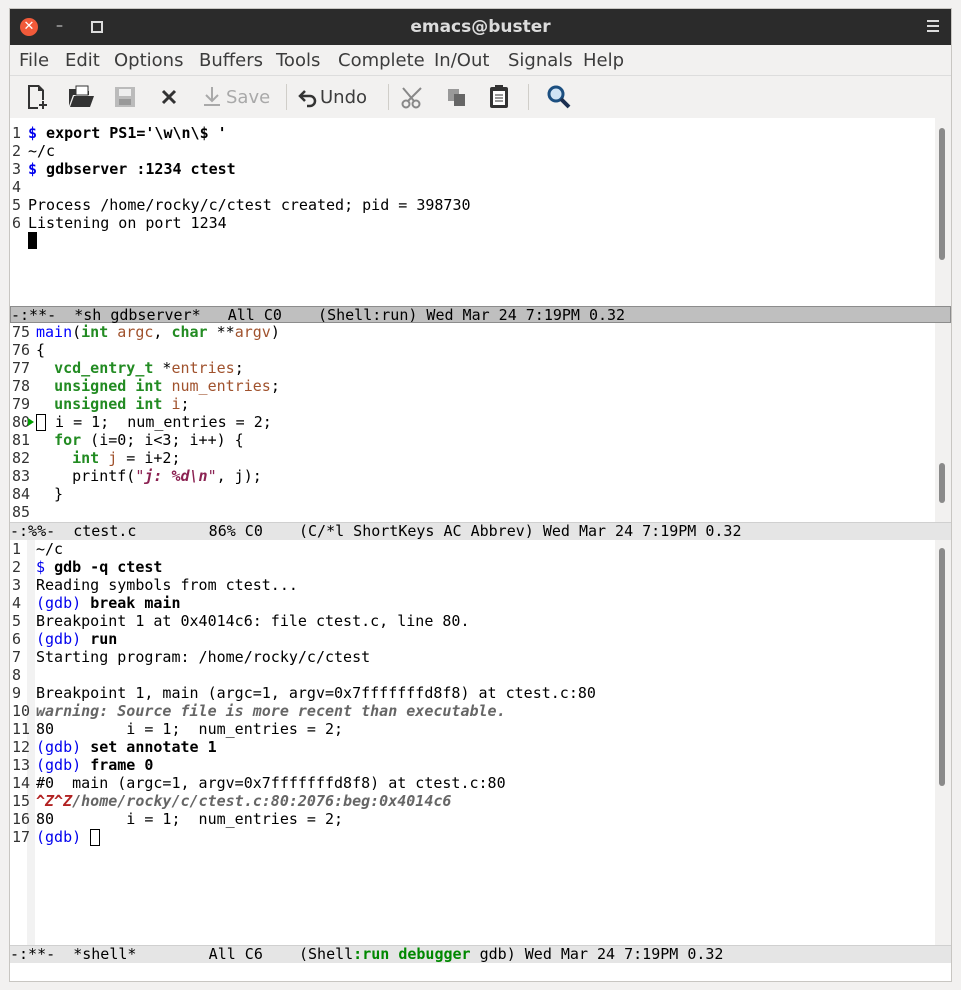 Image resolution: width=961 pixels, height=990 pixels. What do you see at coordinates (169, 97) in the screenshot?
I see `close-buffer-icon` at bounding box center [169, 97].